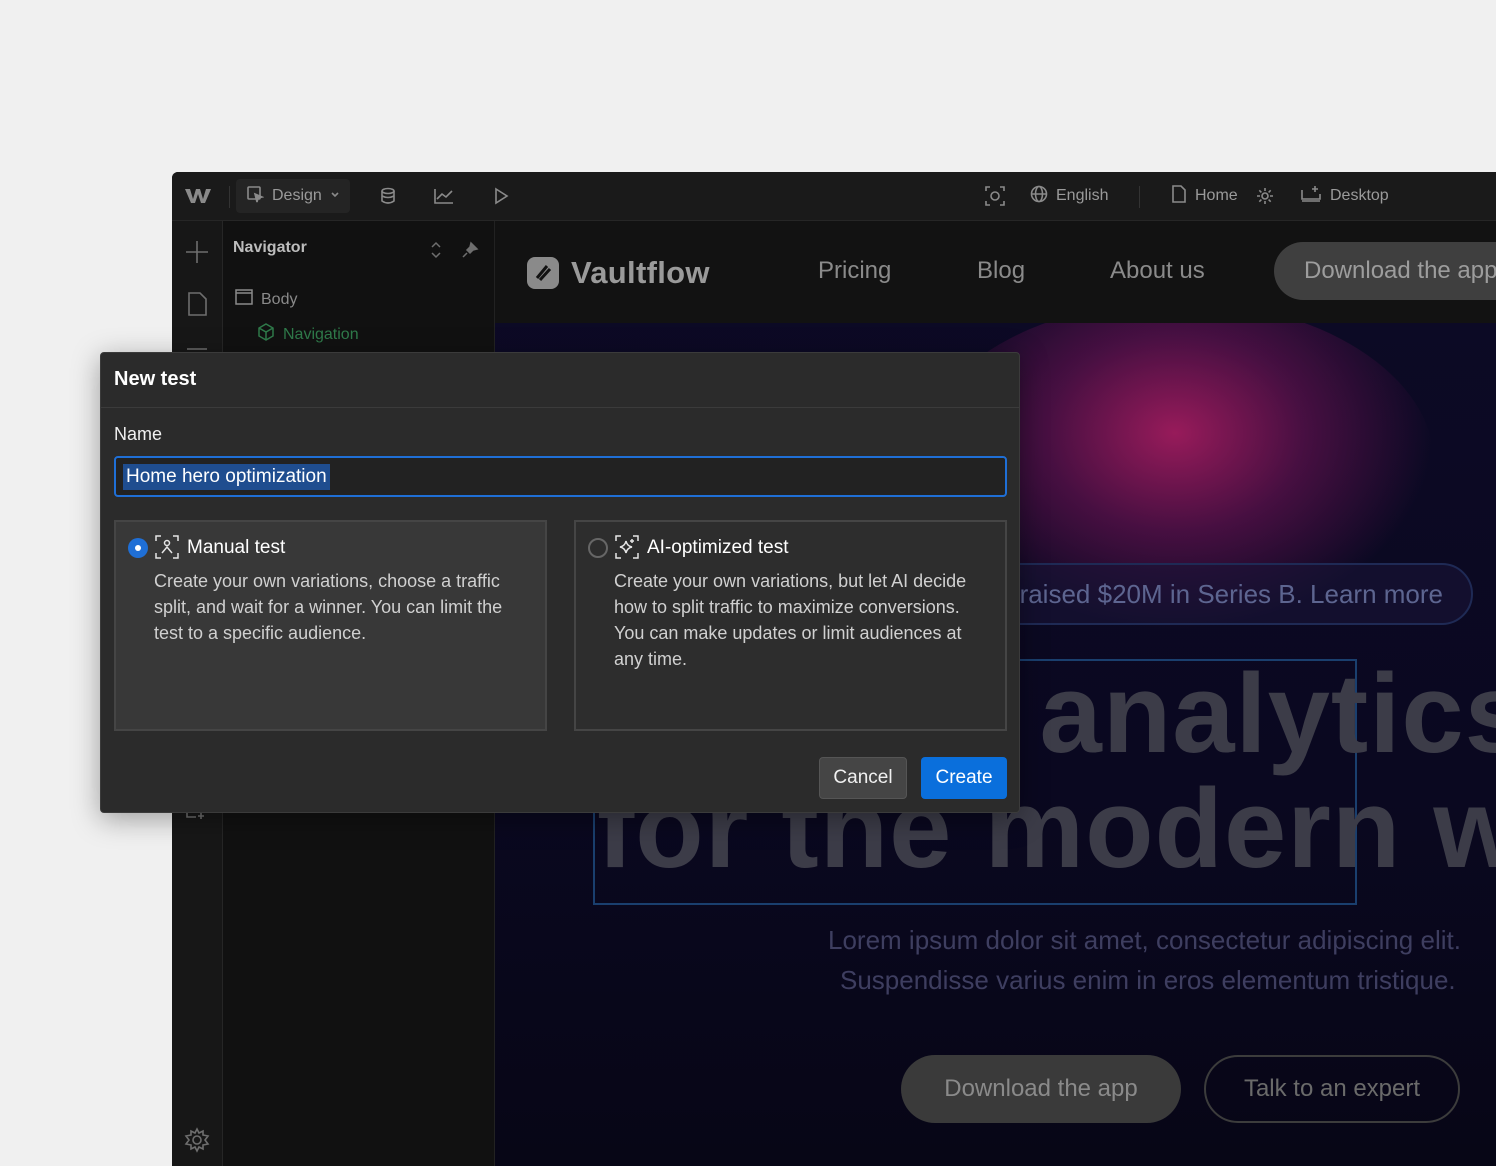 The height and width of the screenshot is (1166, 1496). What do you see at coordinates (270, 247) in the screenshot?
I see `navigator-title: Navigator` at bounding box center [270, 247].